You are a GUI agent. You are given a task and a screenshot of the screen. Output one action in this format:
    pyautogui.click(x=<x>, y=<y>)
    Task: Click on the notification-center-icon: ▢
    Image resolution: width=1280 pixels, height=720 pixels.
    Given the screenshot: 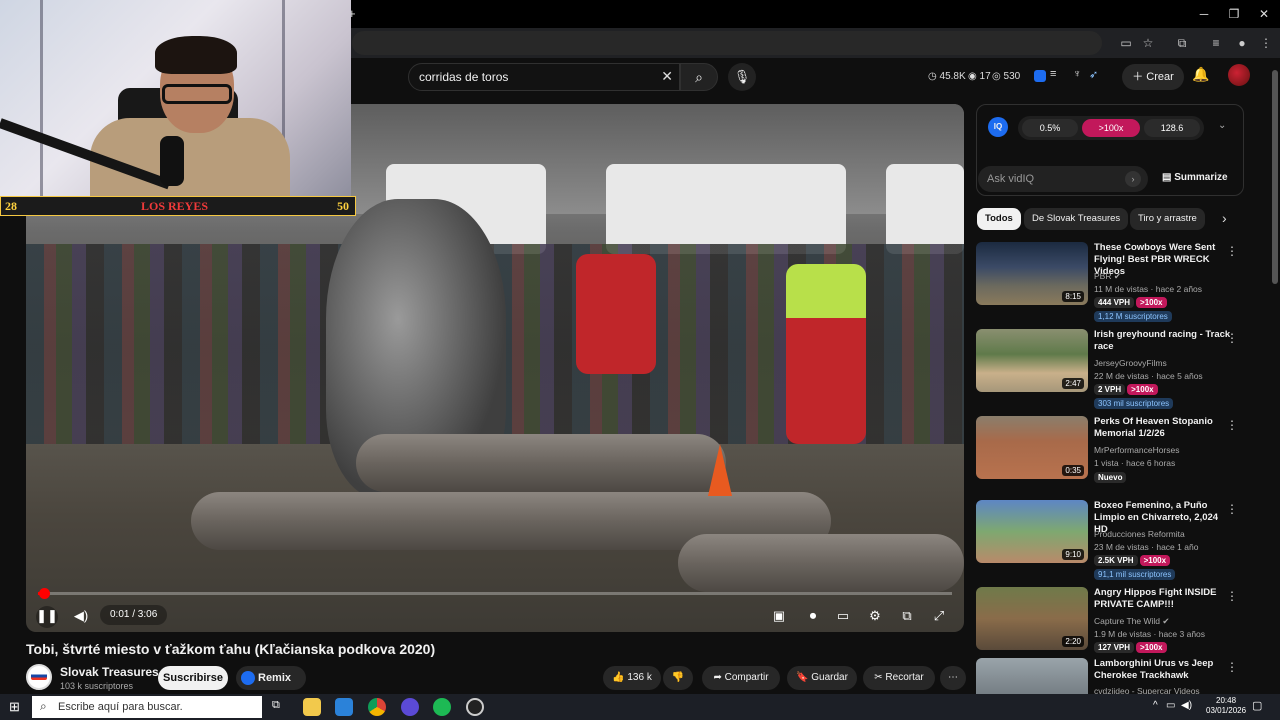 What is the action you would take?
    pyautogui.click(x=1257, y=705)
    